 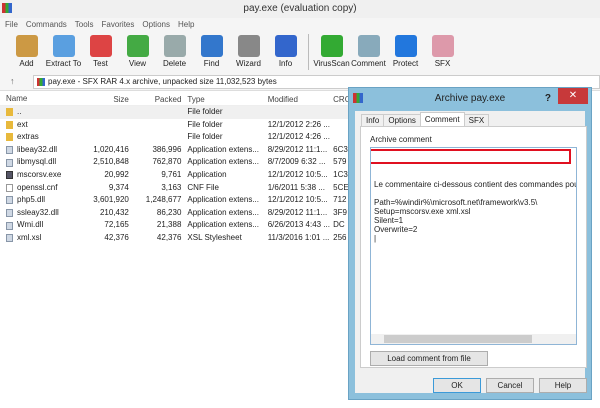 What do you see at coordinates (114, 212) in the screenshot?
I see `cell-text: 210,432` at bounding box center [114, 212].